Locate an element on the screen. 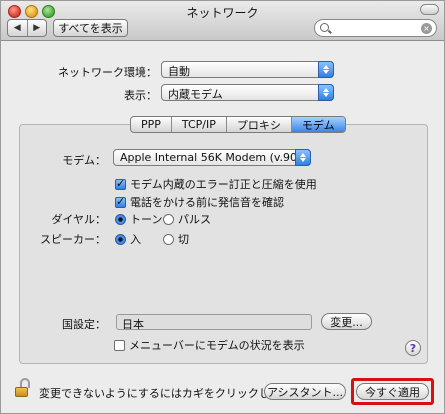 The height and width of the screenshot is (414, 445). modem-value: Apple Internal 56K Modem (v.90) is located at coordinates (211, 157).